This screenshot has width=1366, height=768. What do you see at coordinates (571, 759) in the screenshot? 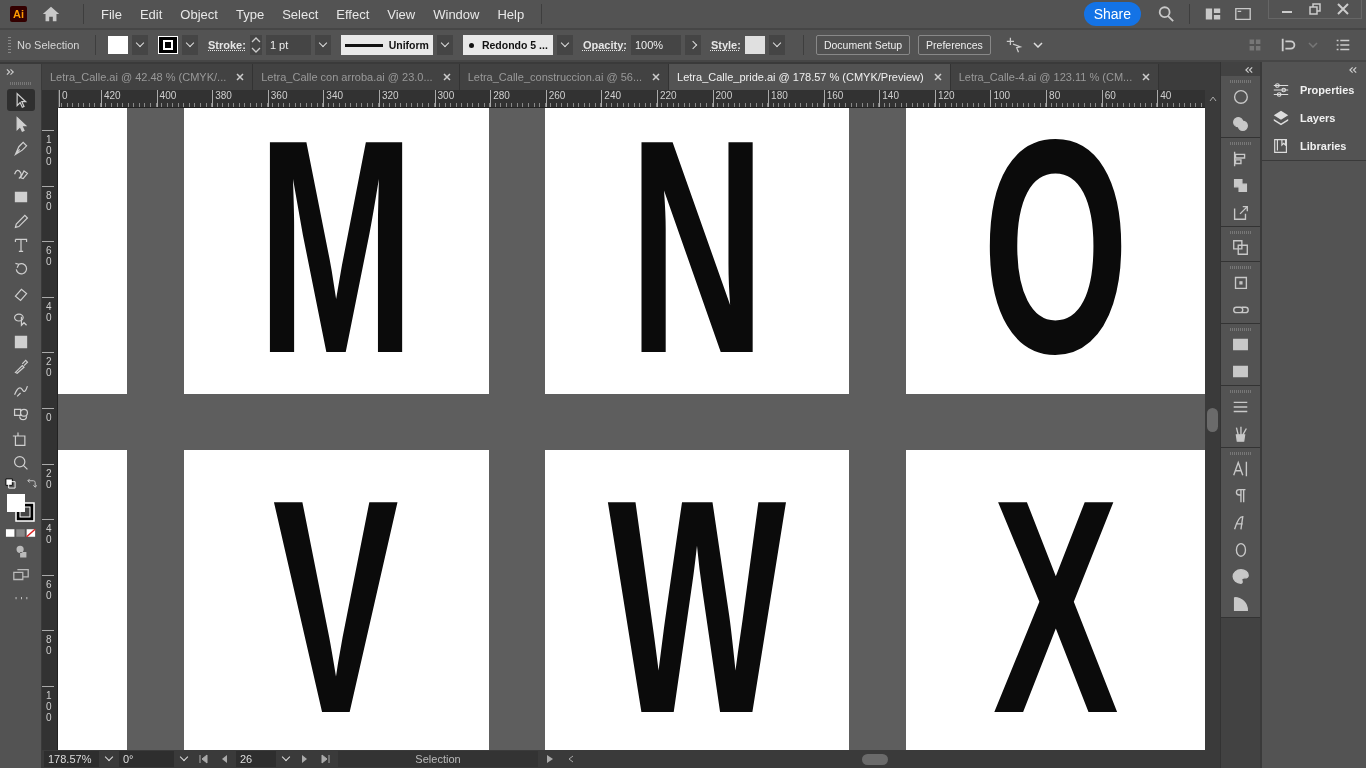
I see `scroll-left-icon` at bounding box center [571, 759].